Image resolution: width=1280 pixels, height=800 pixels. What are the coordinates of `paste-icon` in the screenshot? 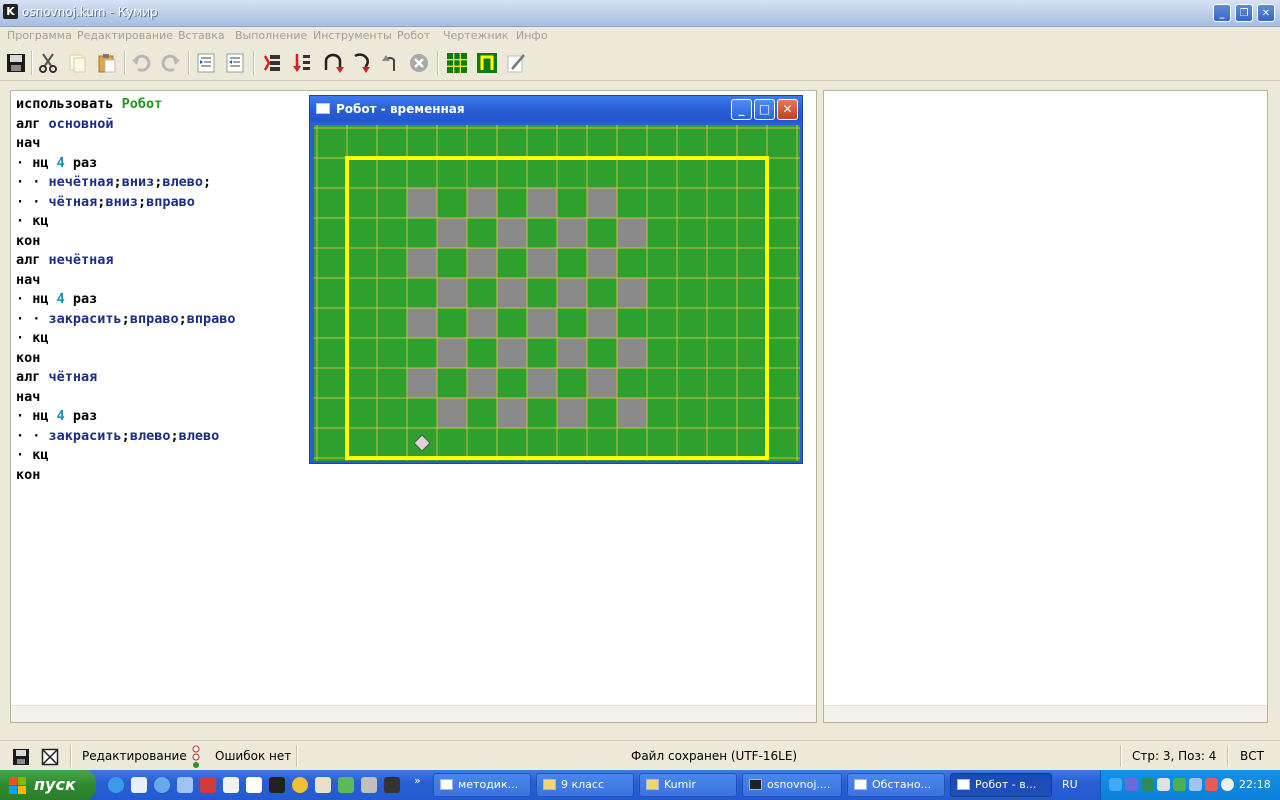 It's located at (107, 63).